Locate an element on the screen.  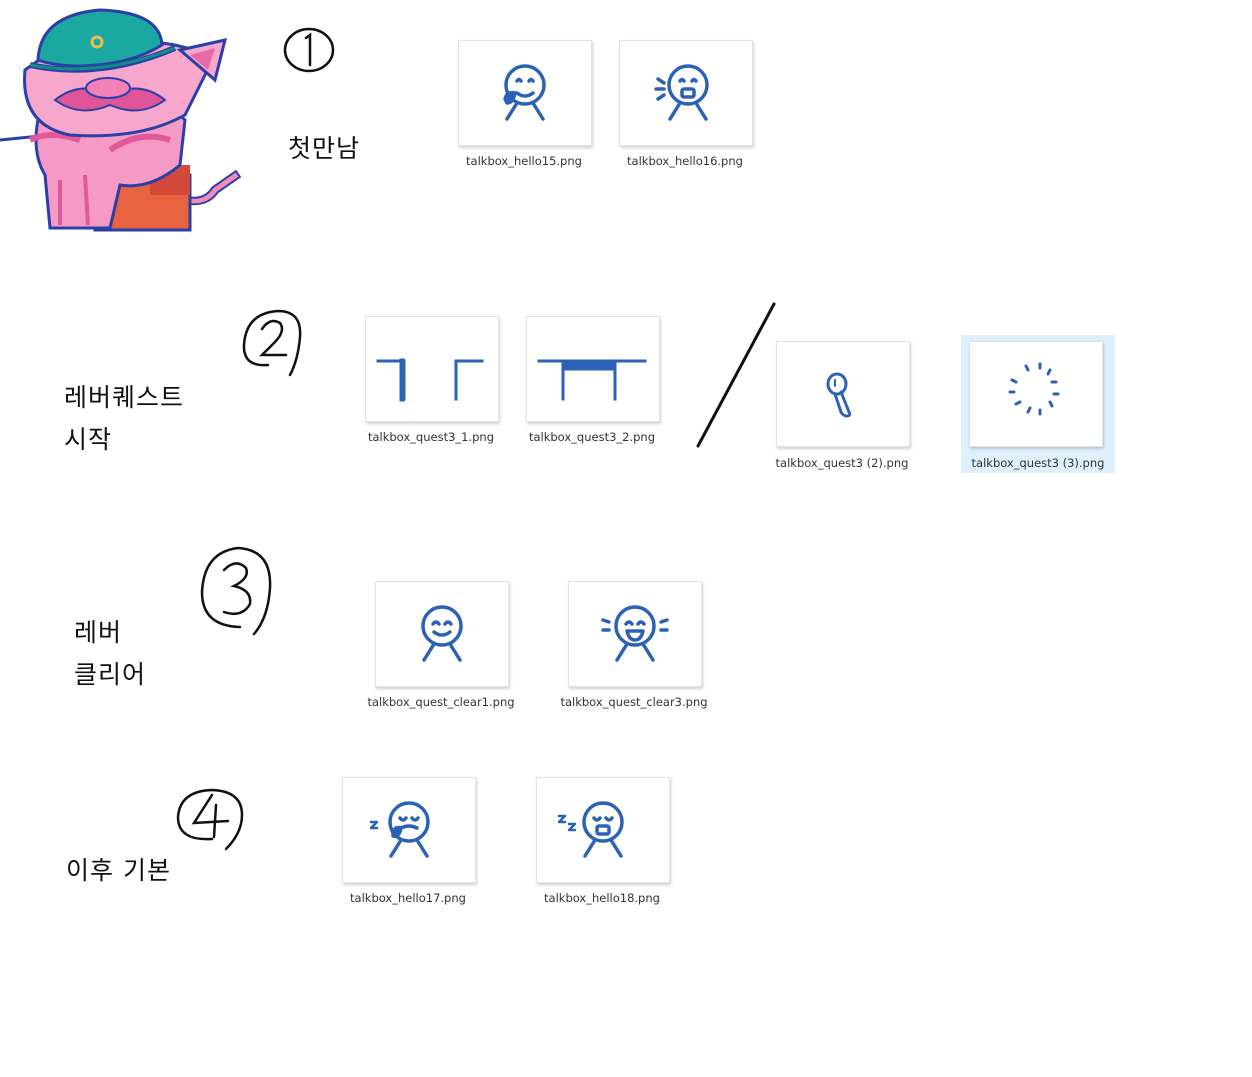
file-name: talkbox_quest3_2.png is located at coordinates (592, 437).